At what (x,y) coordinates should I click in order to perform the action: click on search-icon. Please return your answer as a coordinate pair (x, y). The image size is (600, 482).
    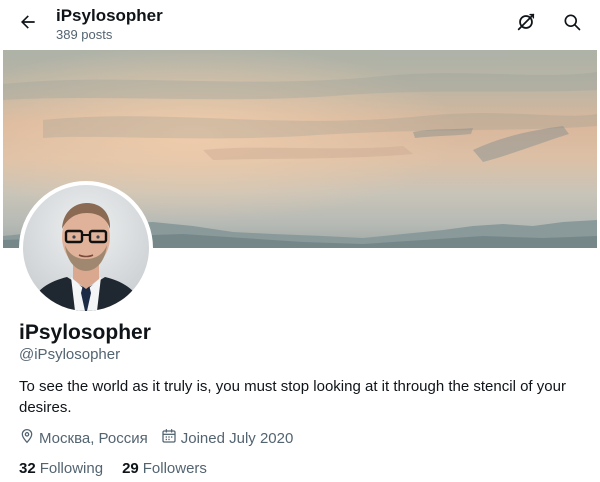
    Looking at the image, I should click on (572, 24).